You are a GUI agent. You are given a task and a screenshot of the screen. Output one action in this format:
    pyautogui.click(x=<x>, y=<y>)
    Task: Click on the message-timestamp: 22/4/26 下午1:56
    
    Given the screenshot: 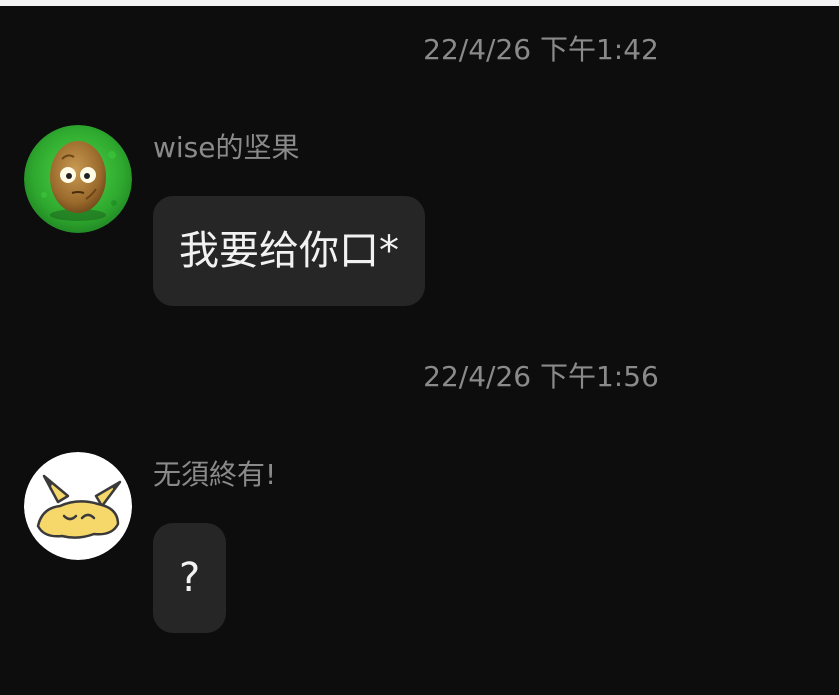 What is the action you would take?
    pyautogui.click(x=541, y=376)
    